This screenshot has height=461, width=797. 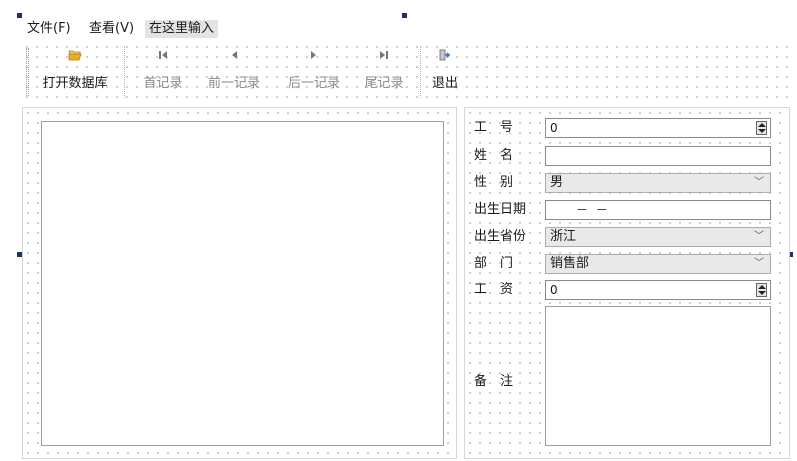 I want to click on next-record-icon, so click(x=314, y=55).